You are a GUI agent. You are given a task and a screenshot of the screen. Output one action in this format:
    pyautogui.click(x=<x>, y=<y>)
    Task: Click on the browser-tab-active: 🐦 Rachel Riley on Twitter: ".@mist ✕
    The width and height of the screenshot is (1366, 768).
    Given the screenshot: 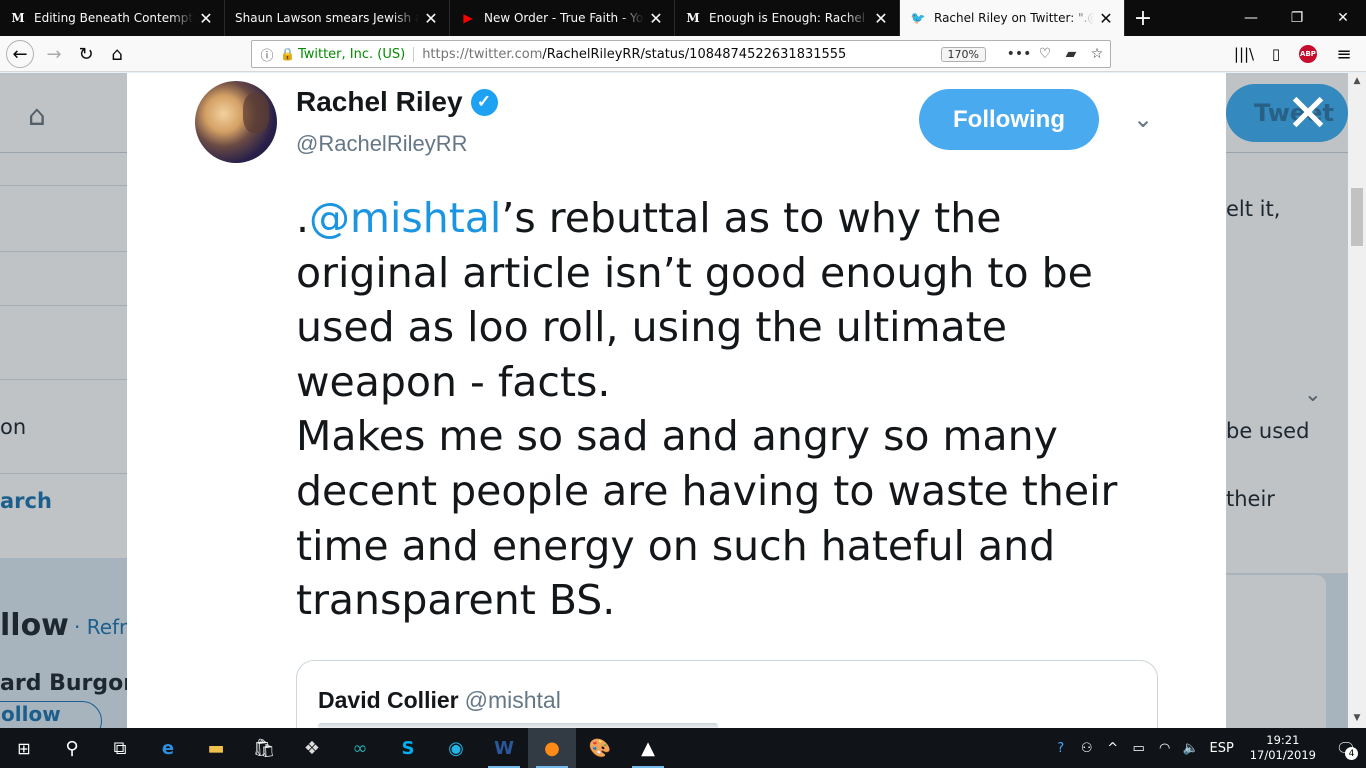 What is the action you would take?
    pyautogui.click(x=1012, y=18)
    